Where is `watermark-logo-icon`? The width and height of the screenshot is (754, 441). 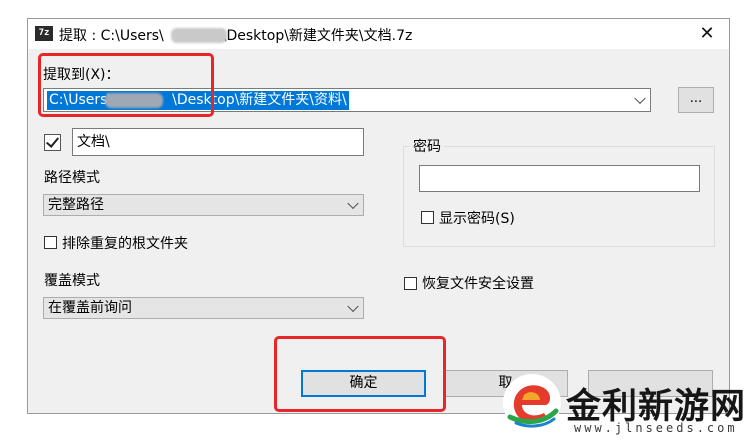 watermark-logo-icon is located at coordinates (532, 403).